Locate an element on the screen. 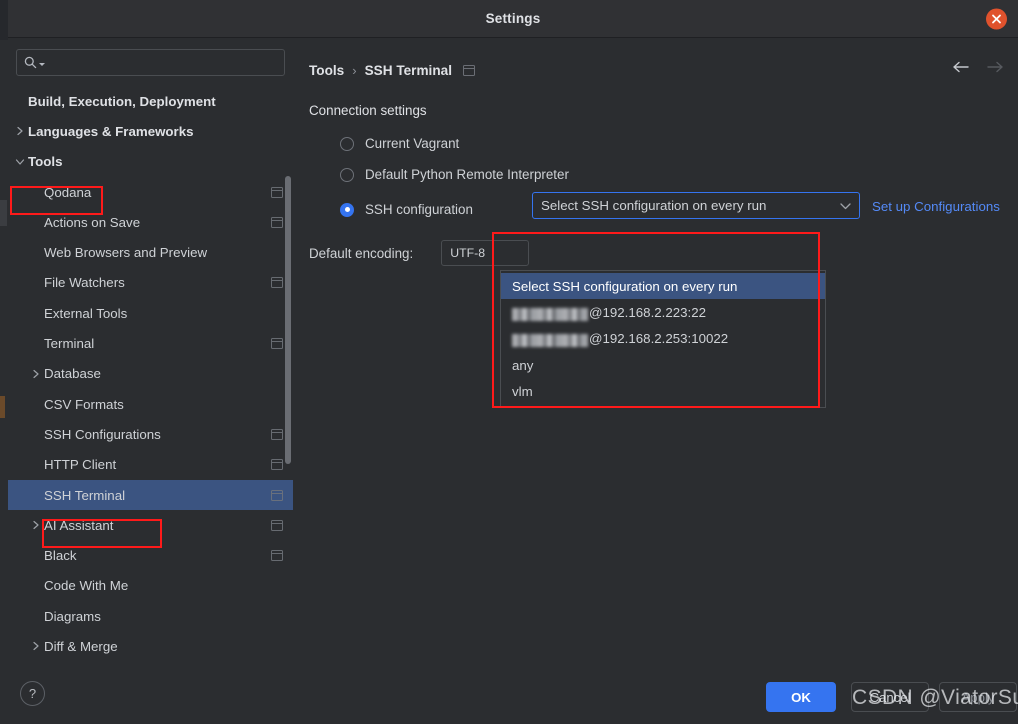  cancel-button: Cancel is located at coordinates (890, 697).